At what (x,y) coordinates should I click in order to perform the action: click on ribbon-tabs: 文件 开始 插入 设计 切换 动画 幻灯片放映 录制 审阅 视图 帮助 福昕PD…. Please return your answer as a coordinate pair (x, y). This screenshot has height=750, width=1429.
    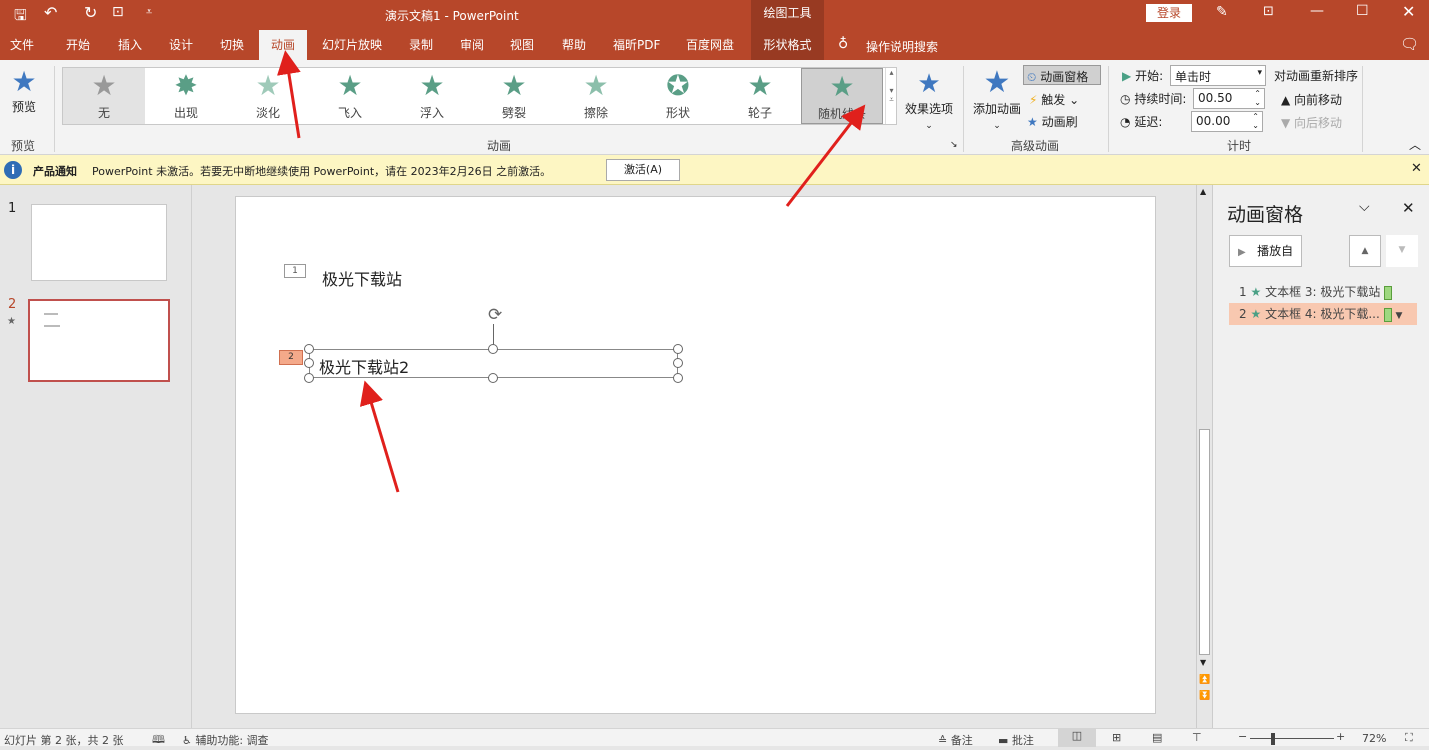
    Looking at the image, I should click on (714, 45).